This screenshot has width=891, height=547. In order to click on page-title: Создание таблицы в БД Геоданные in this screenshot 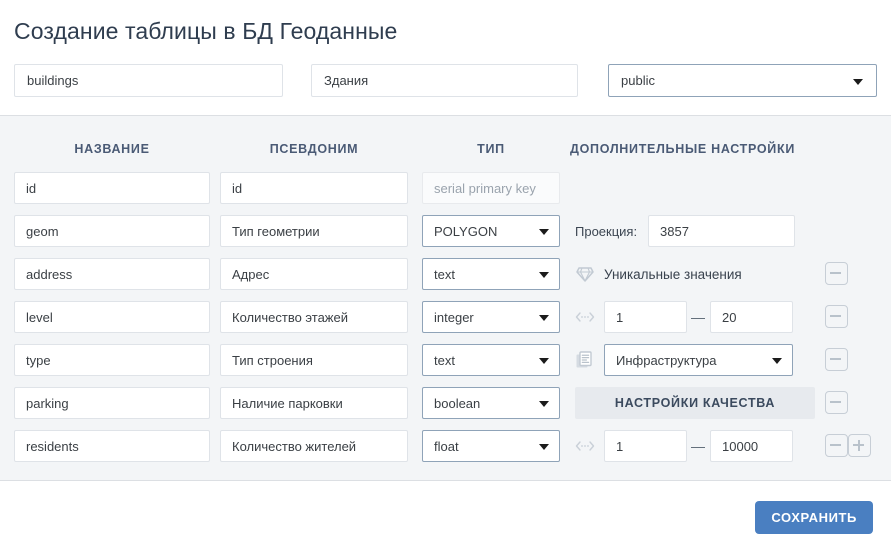, I will do `click(206, 31)`.